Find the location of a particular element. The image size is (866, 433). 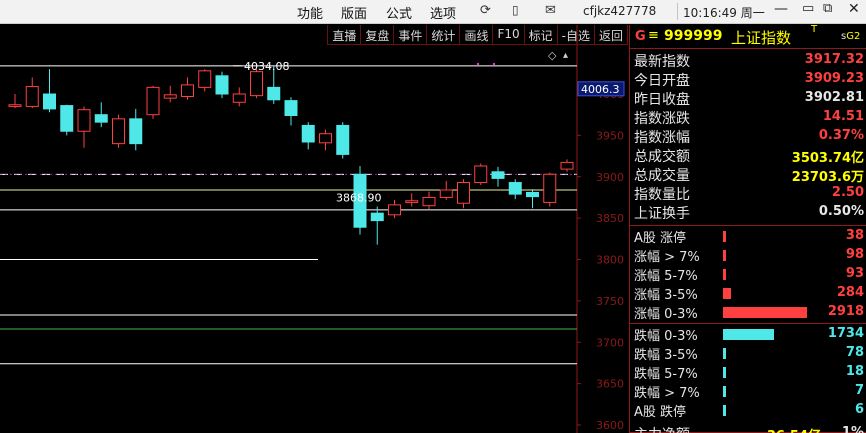

stat-row: 总成交量 23703.6万 is located at coordinates (748, 175).